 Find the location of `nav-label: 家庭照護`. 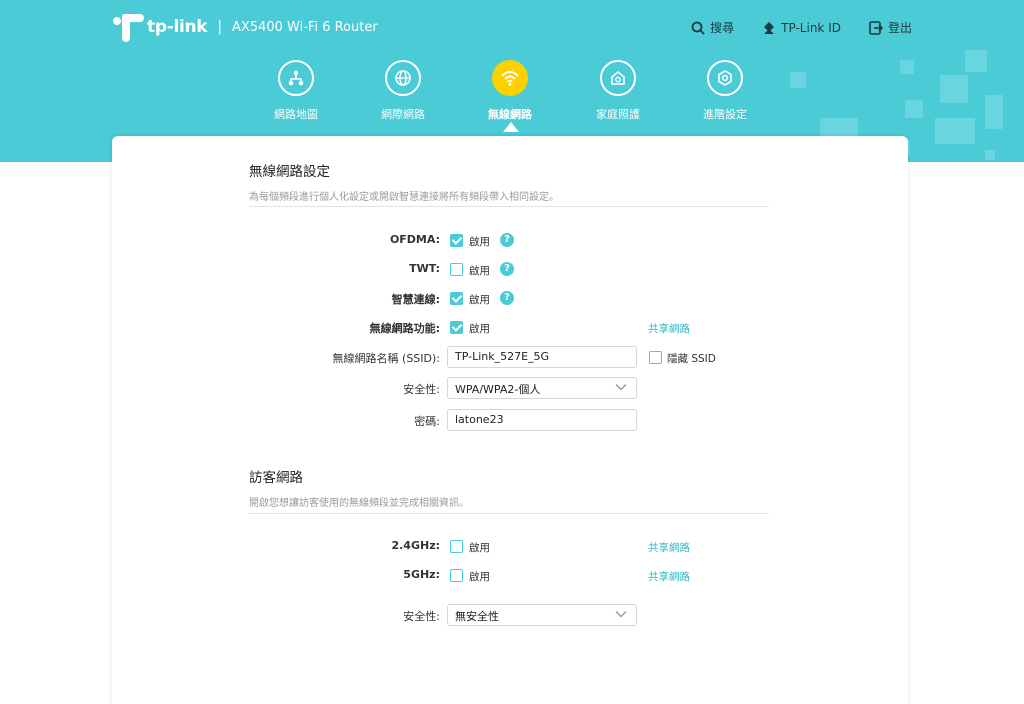

nav-label: 家庭照護 is located at coordinates (618, 114).